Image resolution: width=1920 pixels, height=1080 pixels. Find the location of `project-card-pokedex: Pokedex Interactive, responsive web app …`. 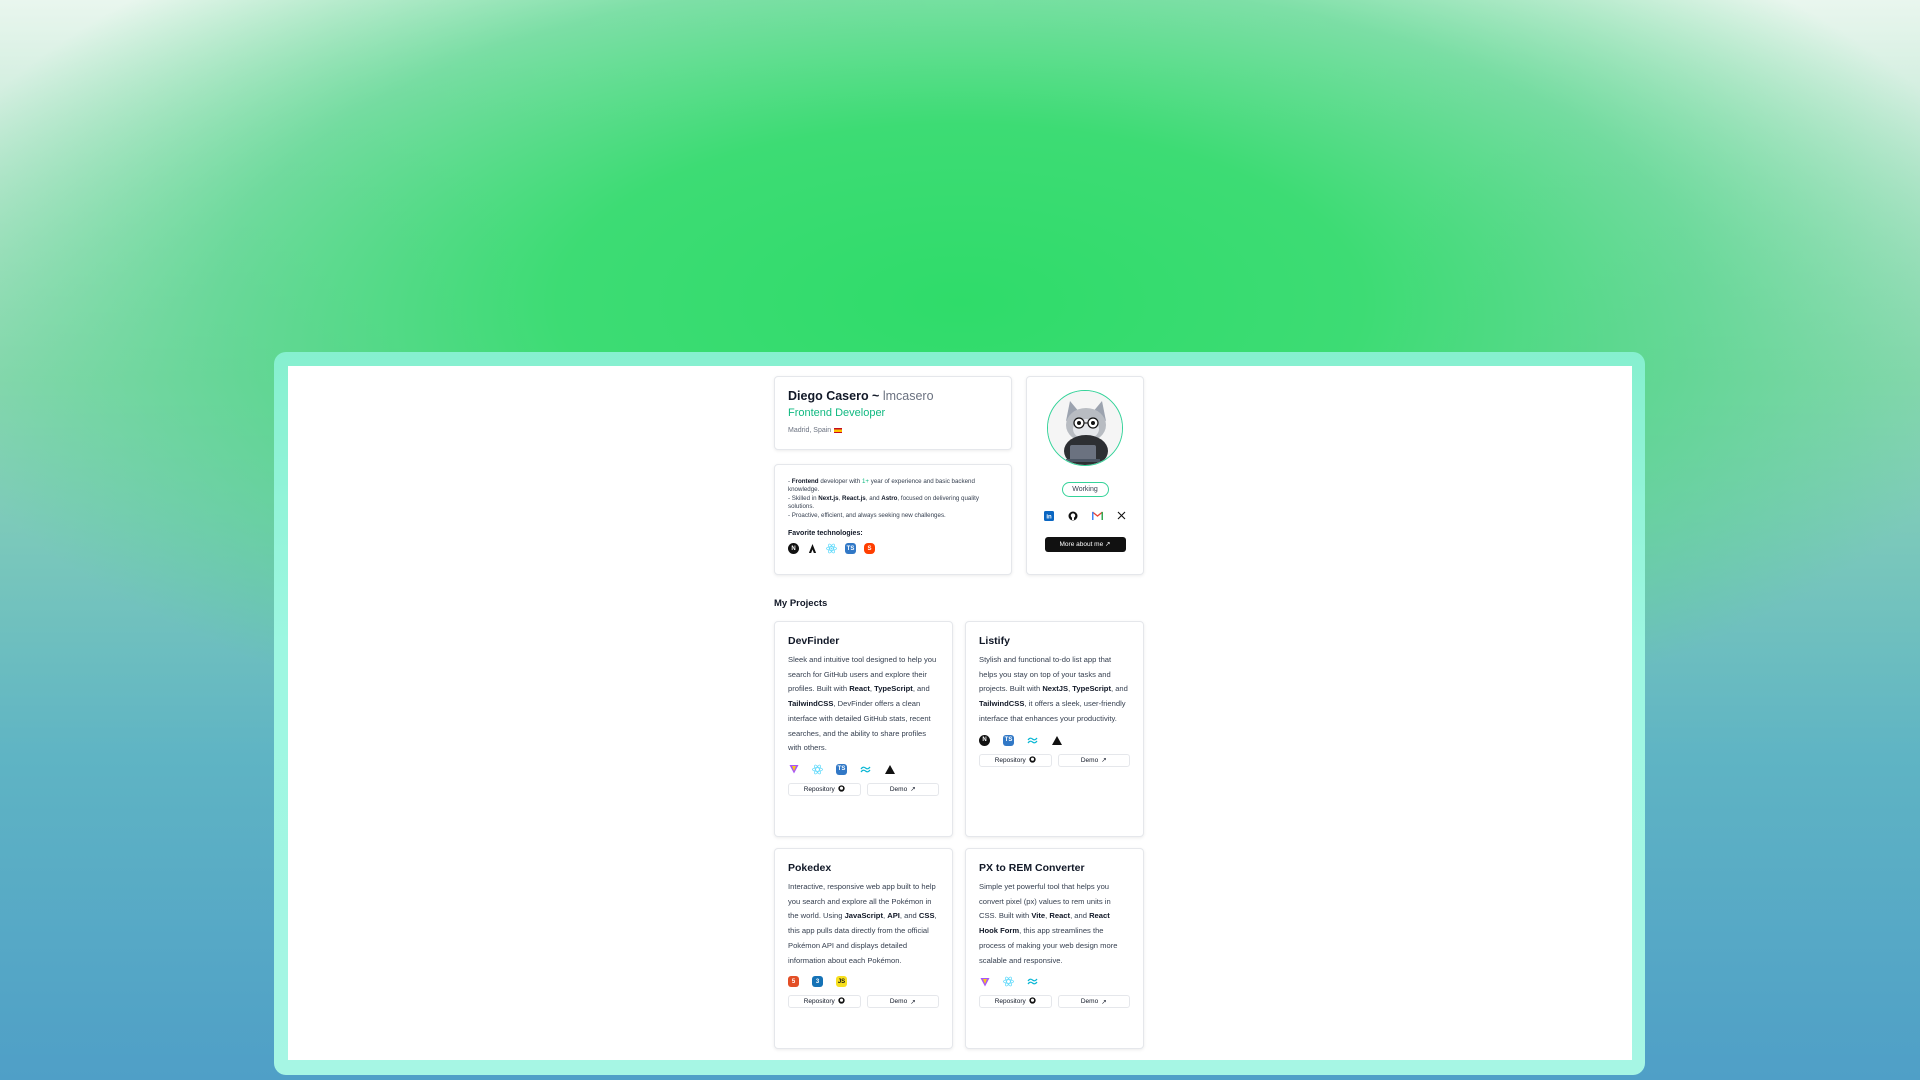

project-card-pokedex: Pokedex Interactive, responsive web app … is located at coordinates (863, 948).